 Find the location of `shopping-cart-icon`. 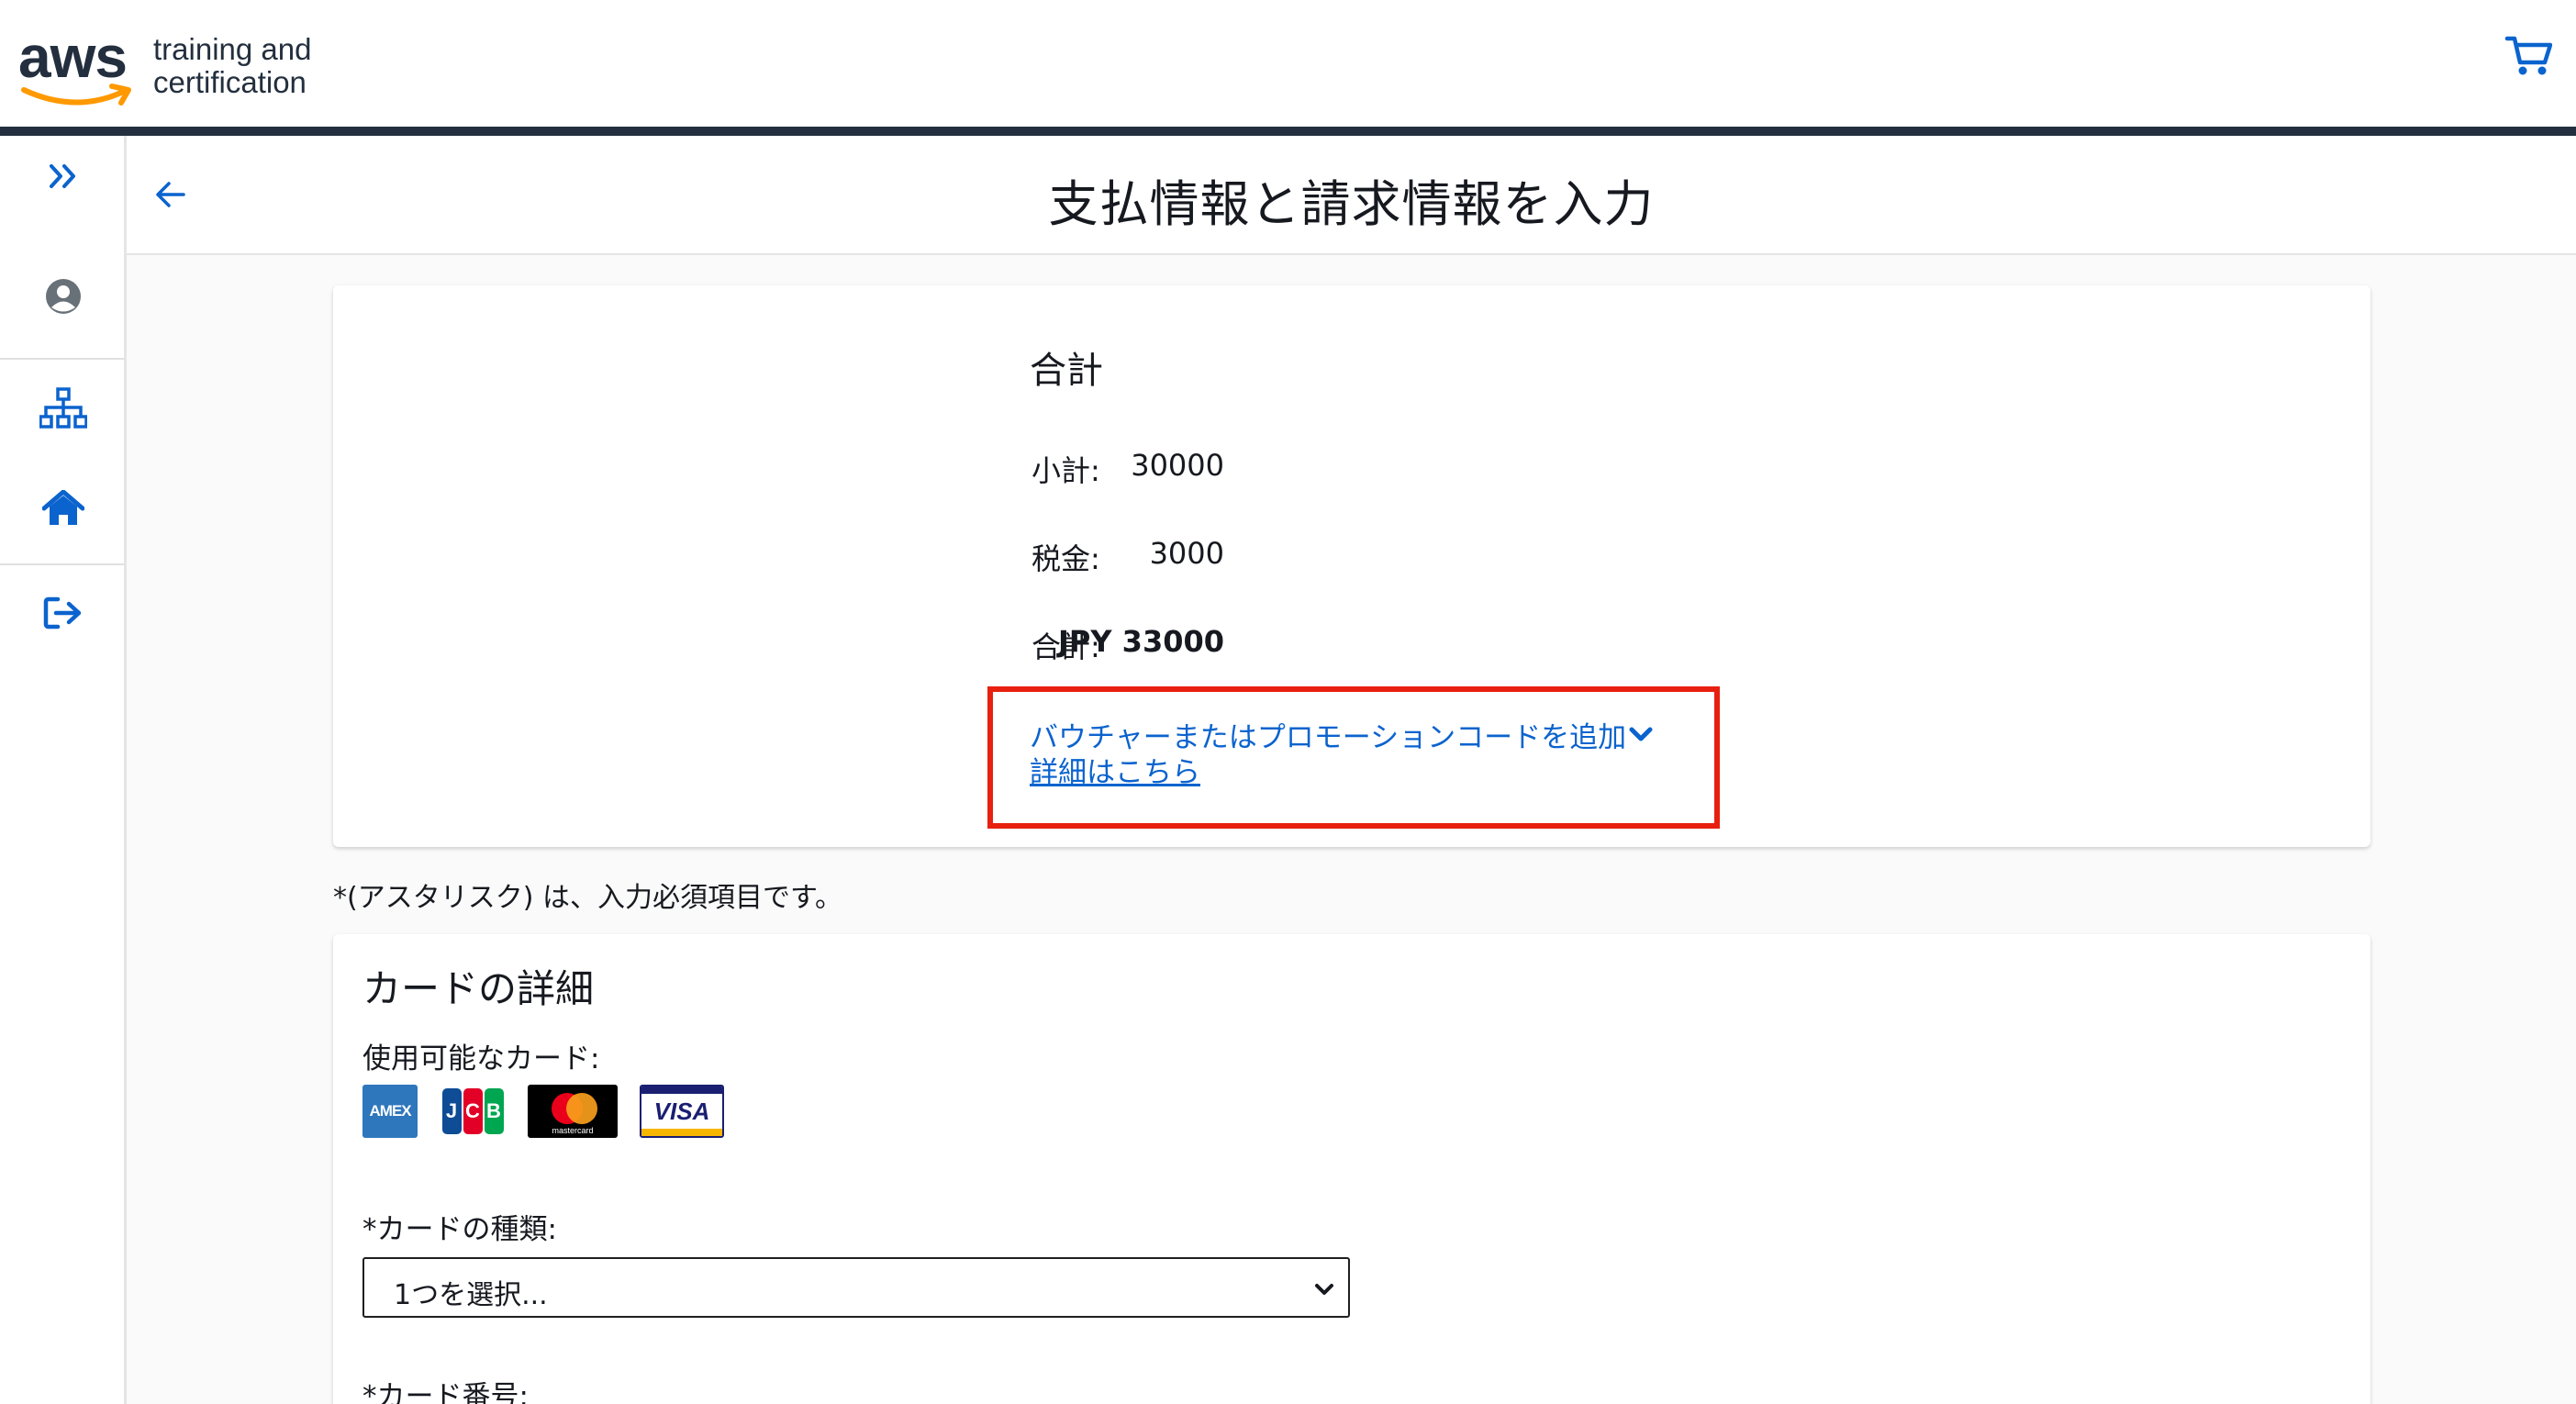

shopping-cart-icon is located at coordinates (2529, 56).